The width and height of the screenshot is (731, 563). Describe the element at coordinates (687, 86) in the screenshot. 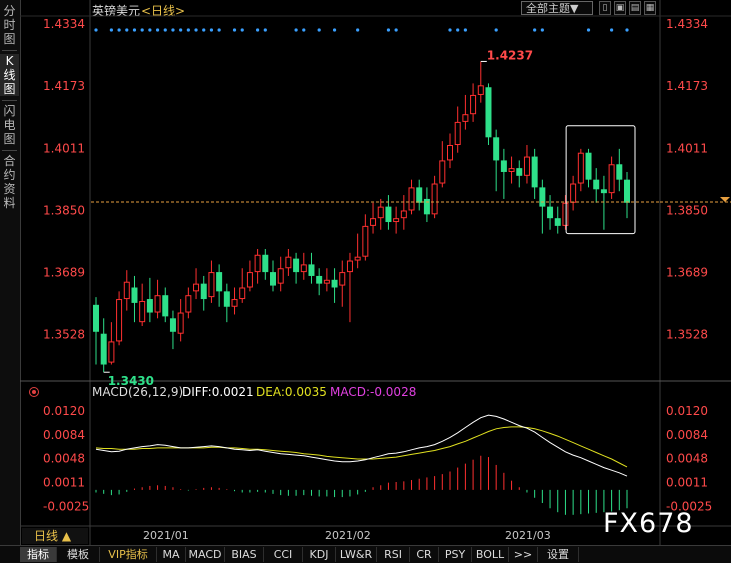

I see `price-tick-right: 1.4173` at that location.